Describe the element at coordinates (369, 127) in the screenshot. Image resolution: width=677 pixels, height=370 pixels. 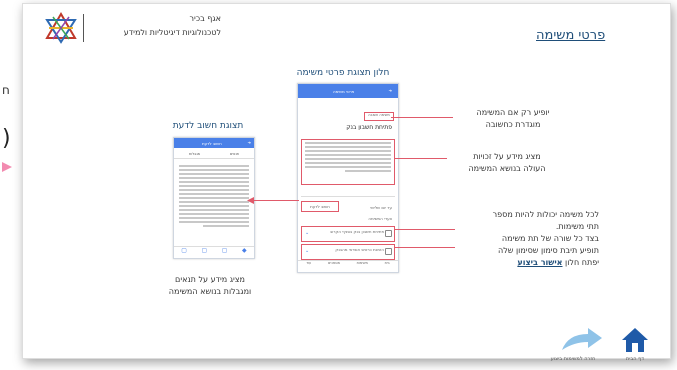
I see `task-title: פתיחת חשבון בנק` at that location.